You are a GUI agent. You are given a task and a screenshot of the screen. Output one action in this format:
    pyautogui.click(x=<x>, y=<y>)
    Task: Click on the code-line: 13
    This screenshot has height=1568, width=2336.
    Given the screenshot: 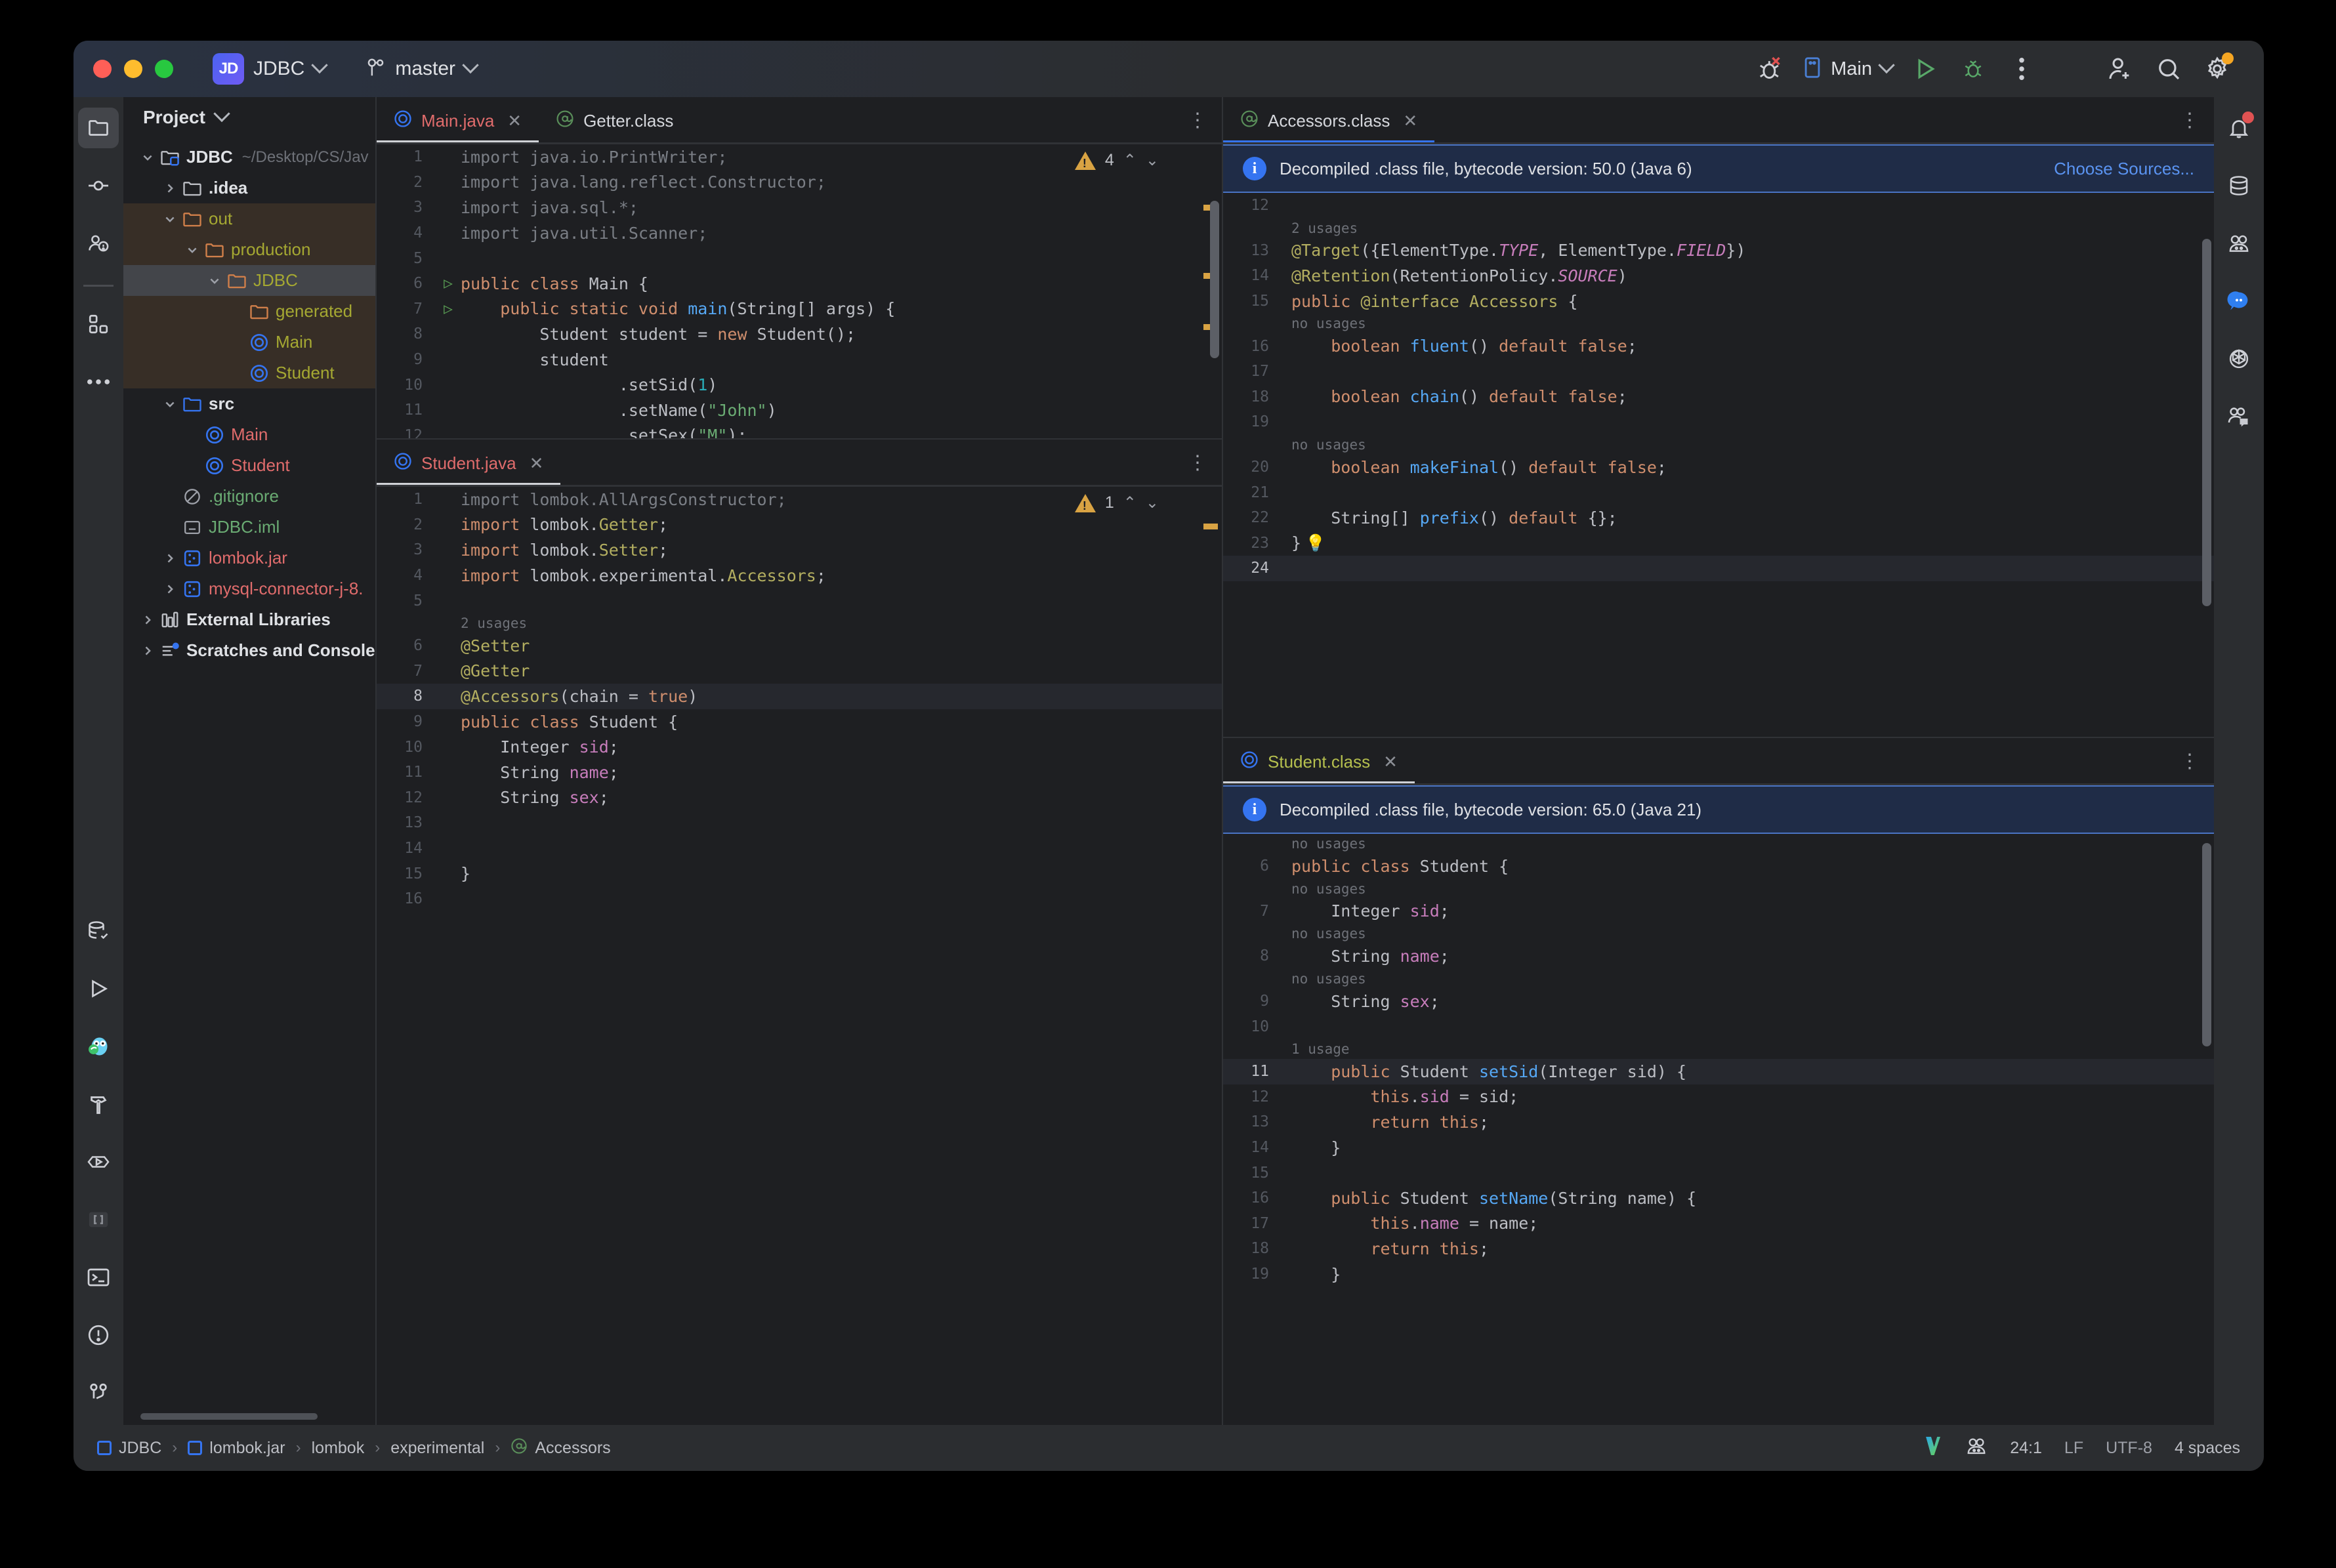 What is the action you would take?
    pyautogui.click(x=800, y=823)
    